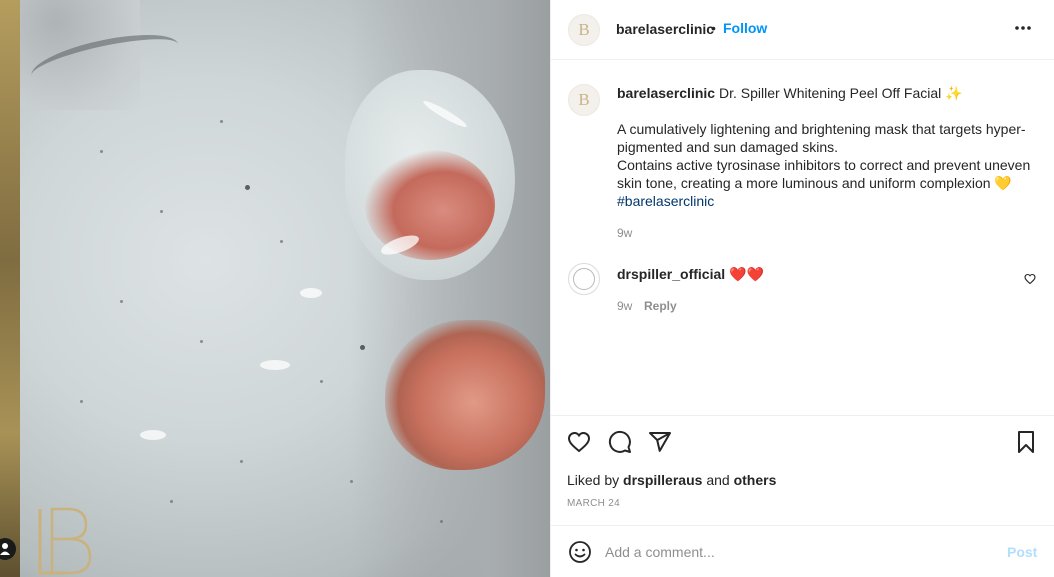 This screenshot has height=577, width=1054. What do you see at coordinates (802, 30) in the screenshot?
I see `post-header: B barelaserclinic • Follow` at bounding box center [802, 30].